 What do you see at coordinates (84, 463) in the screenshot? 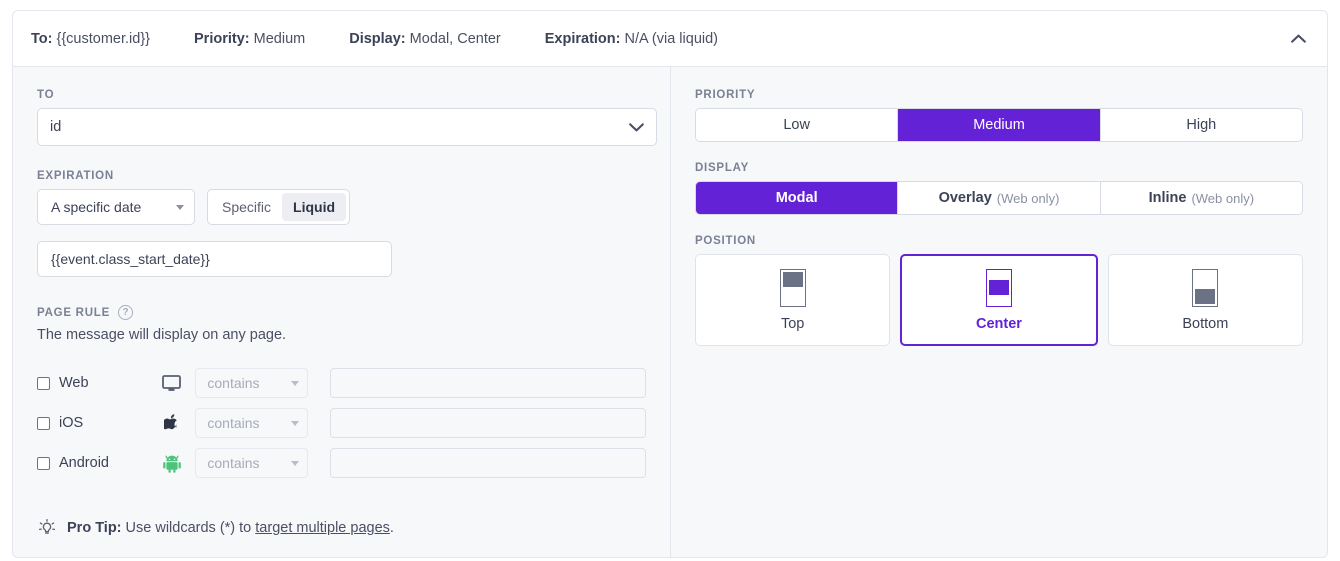
I see `platform-label-android: Android` at bounding box center [84, 463].